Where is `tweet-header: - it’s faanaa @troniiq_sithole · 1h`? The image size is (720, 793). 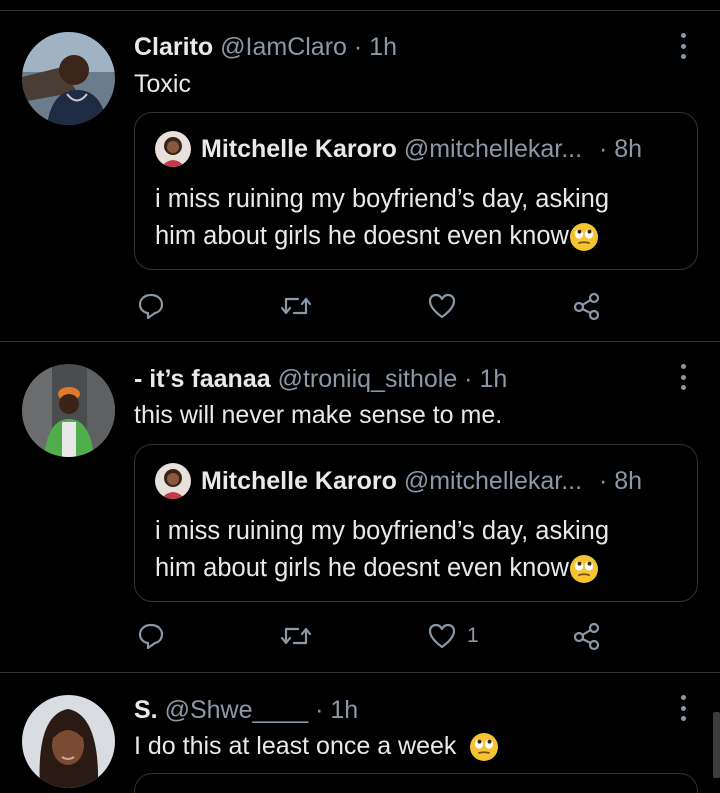 tweet-header: - it’s faanaa @troniiq_sithole · 1h is located at coordinates (320, 379).